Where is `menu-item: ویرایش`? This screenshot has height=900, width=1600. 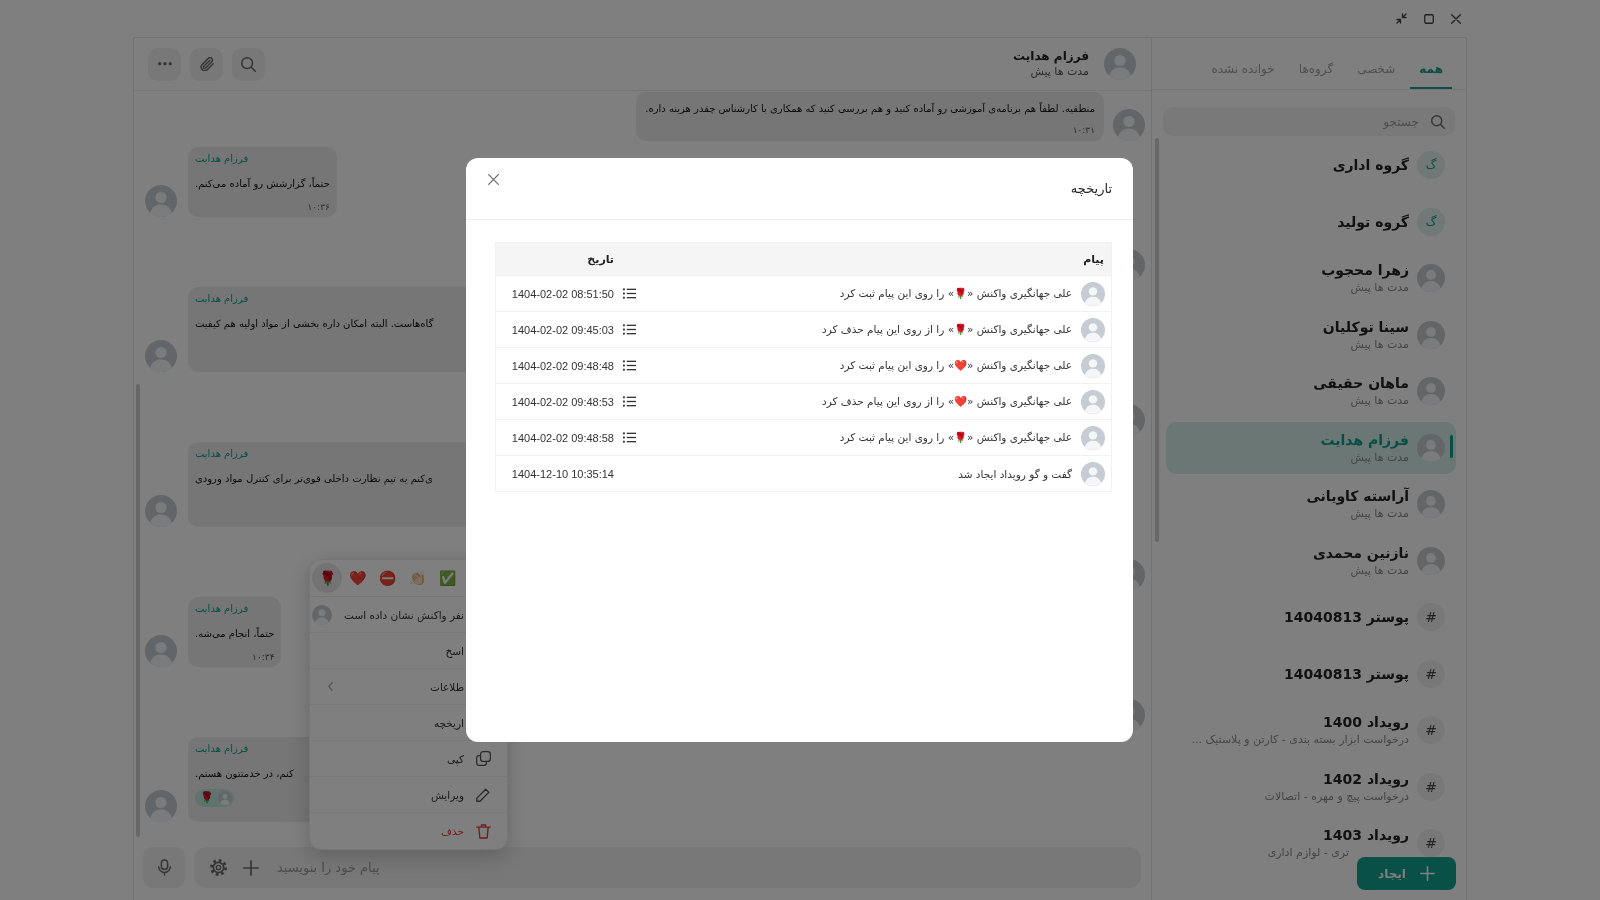 menu-item: ویرایش is located at coordinates (408, 795).